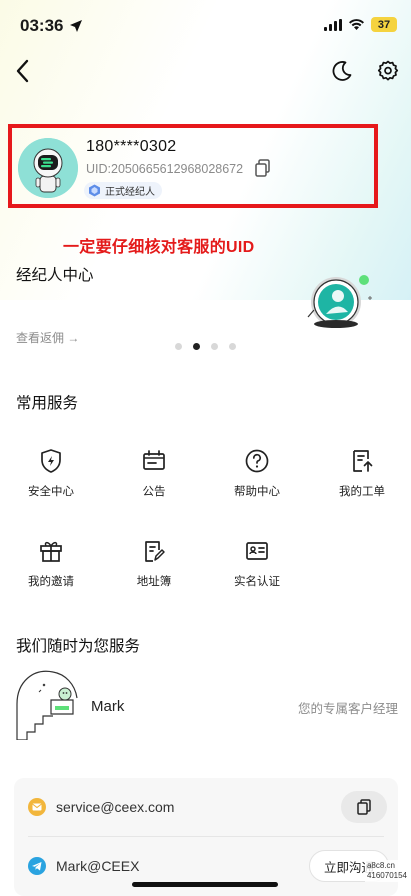  I want to click on service-help-center: 帮助中心, so click(257, 473).